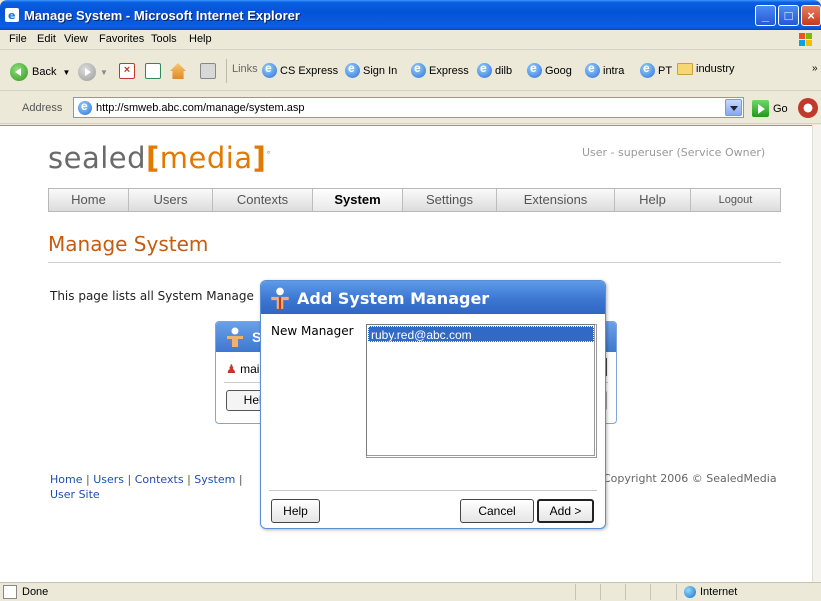 The width and height of the screenshot is (821, 601). Describe the element at coordinates (410, 40) in the screenshot. I see `menu-bar: File Edit View Favorites Tools Help` at that location.